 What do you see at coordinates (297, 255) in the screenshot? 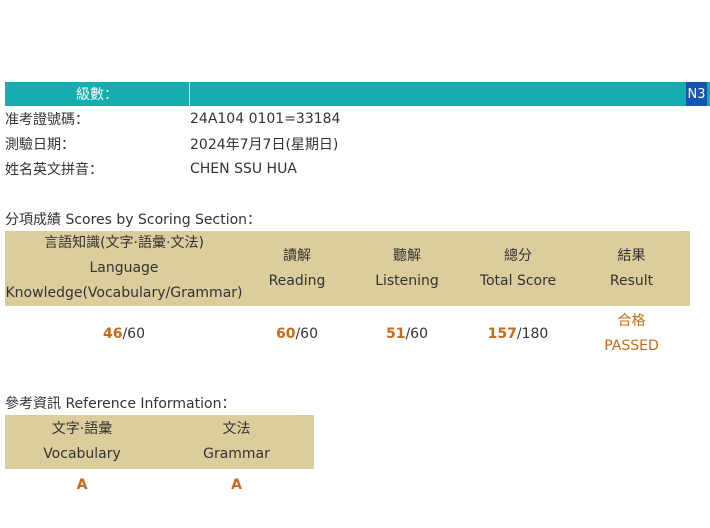
I see `header-reading-zh: 讀解` at bounding box center [297, 255].